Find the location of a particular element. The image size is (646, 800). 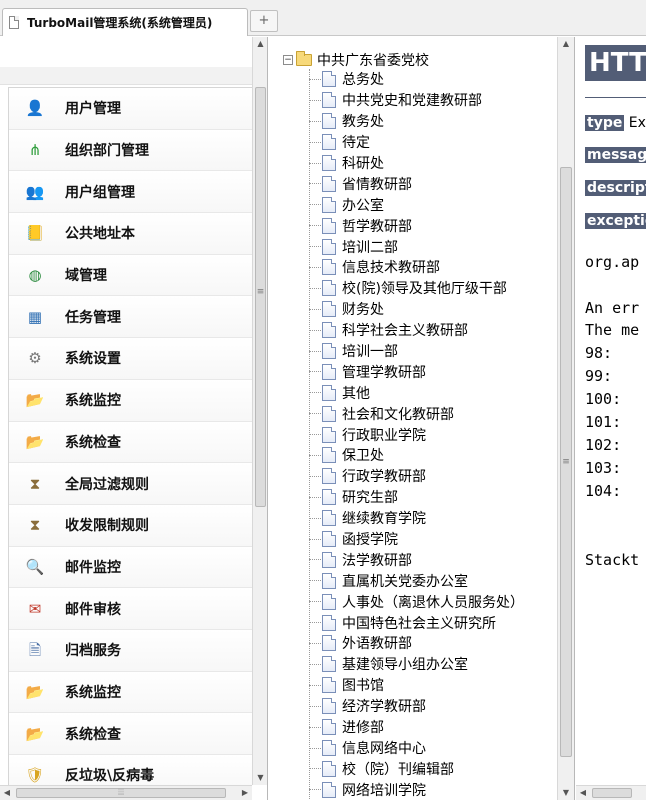

tree-root-node: − 中共广东省委党校 is located at coordinates (356, 60).